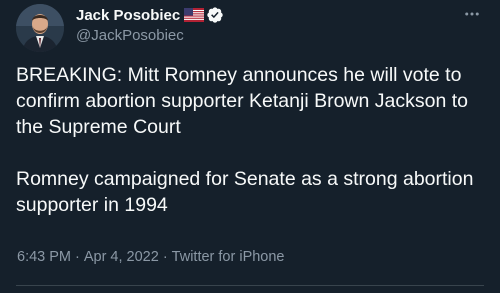 This screenshot has width=500, height=293. I want to click on more-options-button, so click(472, 14).